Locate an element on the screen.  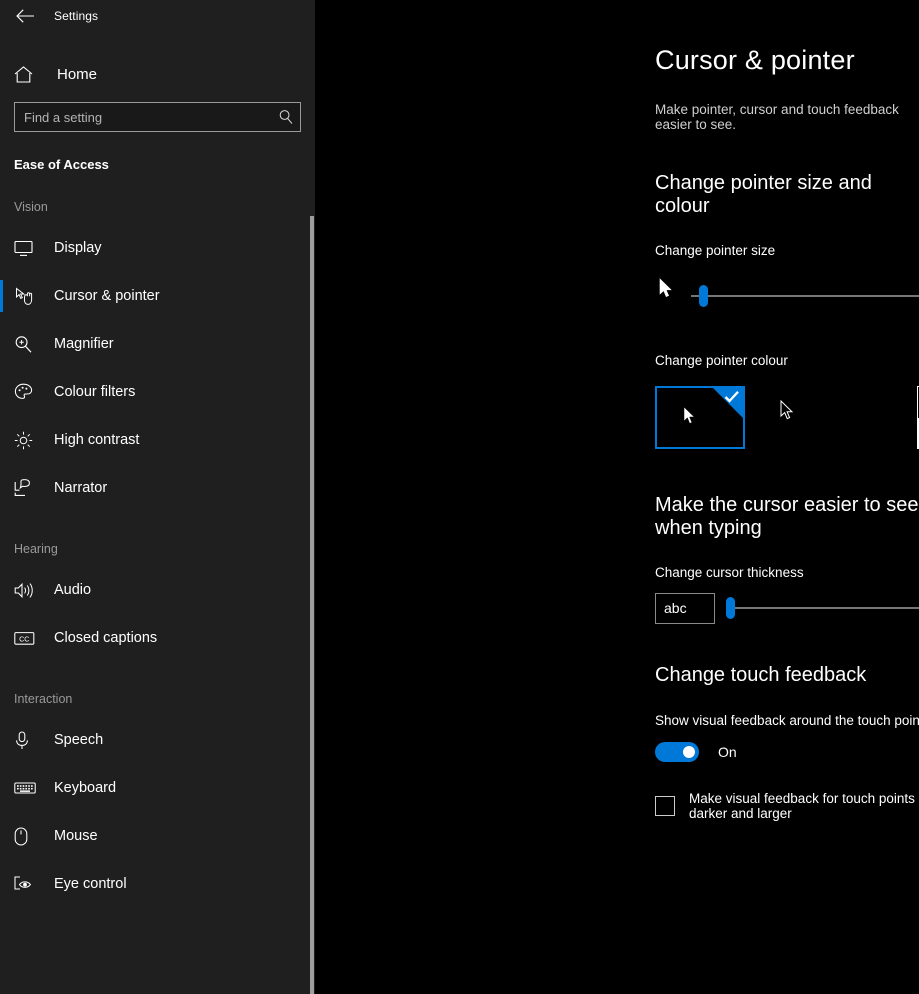
cursor-hand-icon is located at coordinates (27, 296).